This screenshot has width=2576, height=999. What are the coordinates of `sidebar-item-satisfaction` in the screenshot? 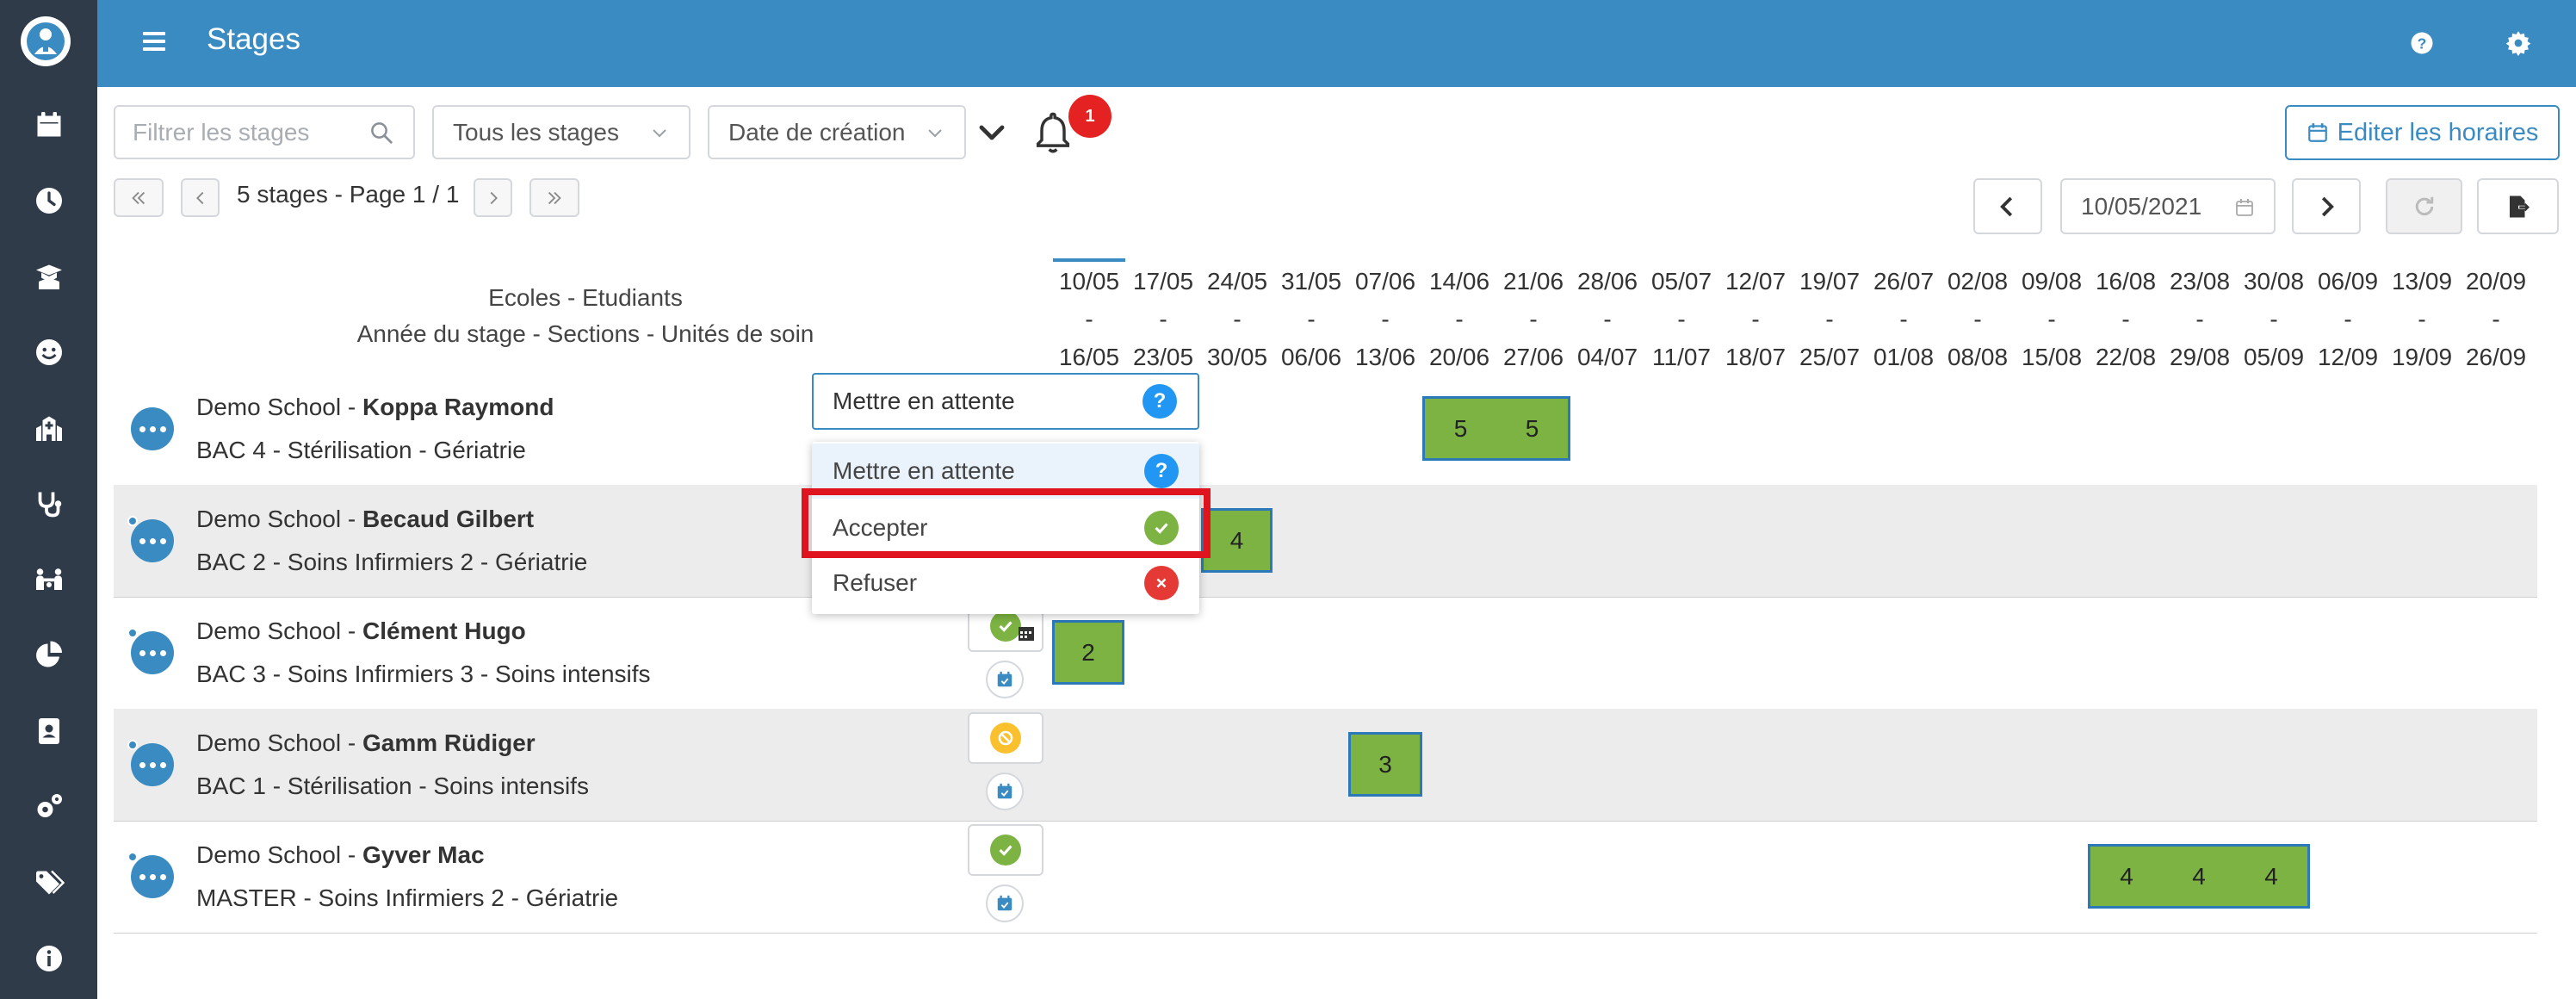 It's located at (49, 352).